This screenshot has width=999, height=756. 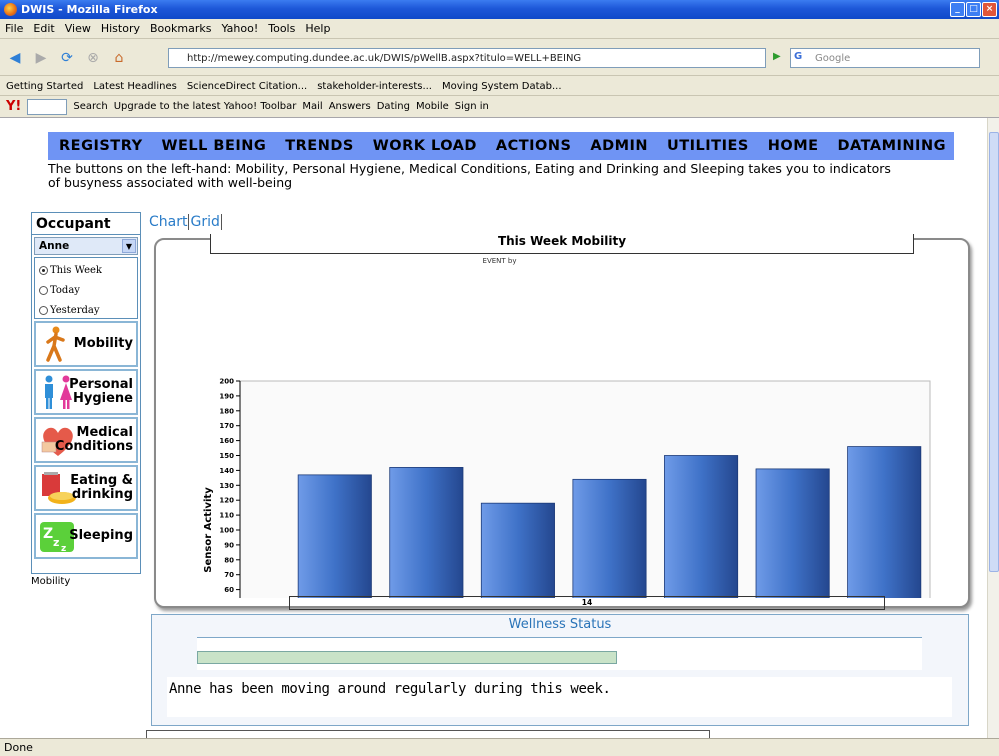 What do you see at coordinates (86, 290) in the screenshot?
I see `radio-today: Today` at bounding box center [86, 290].